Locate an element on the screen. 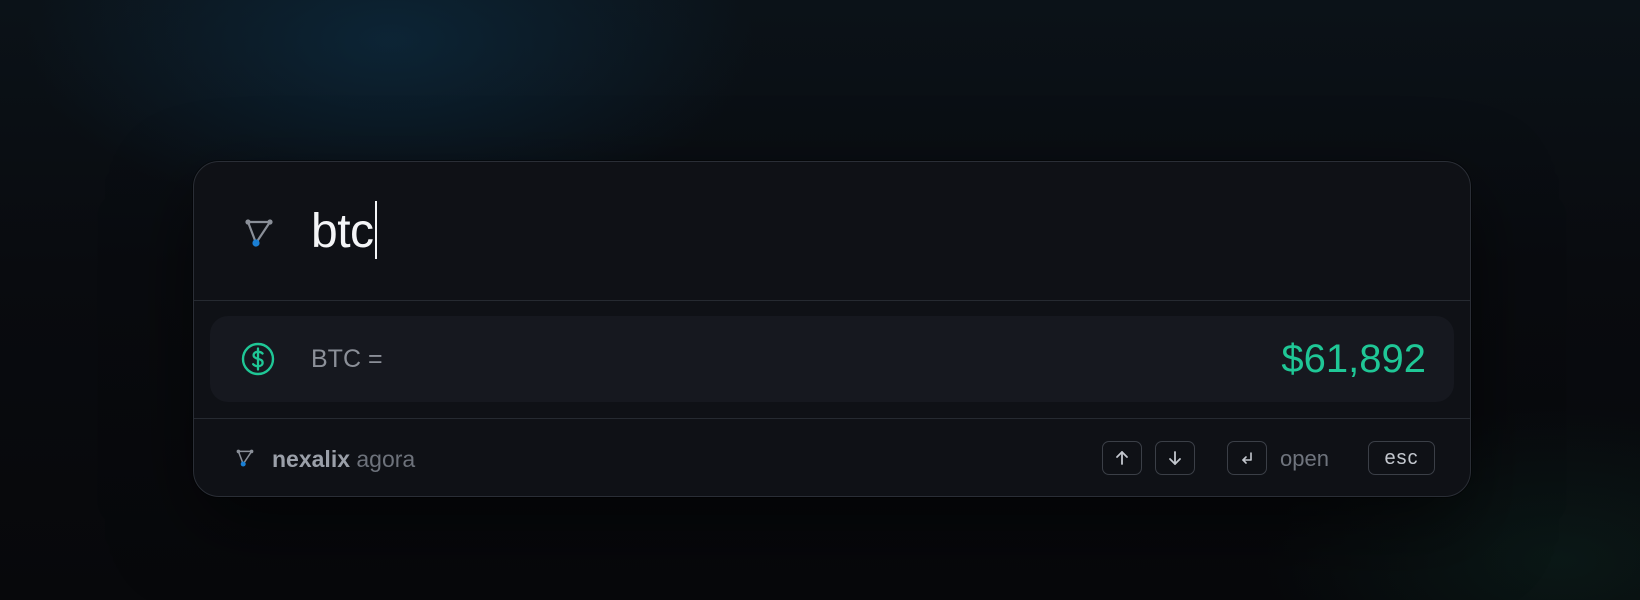  search-query: btc is located at coordinates (342, 231).